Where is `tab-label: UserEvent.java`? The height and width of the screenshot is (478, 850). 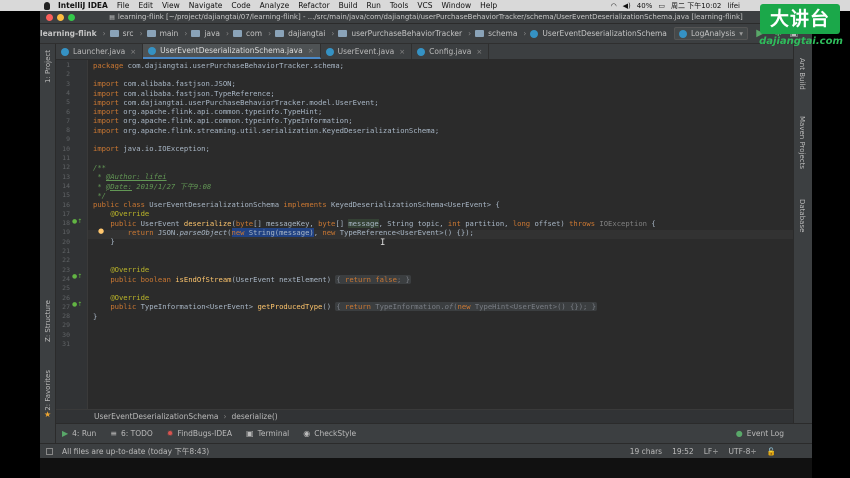
tab-label: UserEvent.java is located at coordinates (366, 51).